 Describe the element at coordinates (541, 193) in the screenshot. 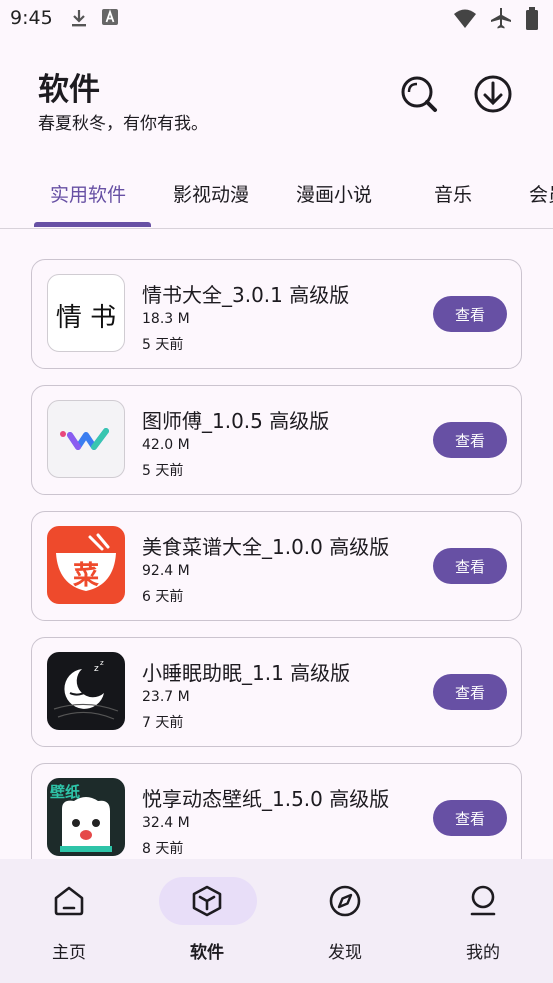

I see `tab-member: 会员` at that location.